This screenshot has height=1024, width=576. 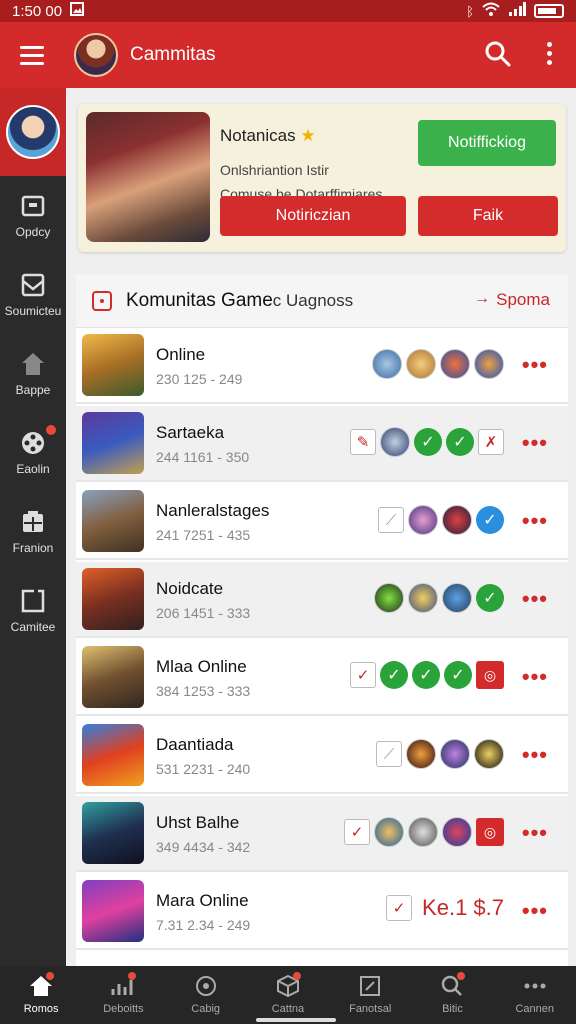 I want to click on nav-item-3: Cattna, so click(x=288, y=995).